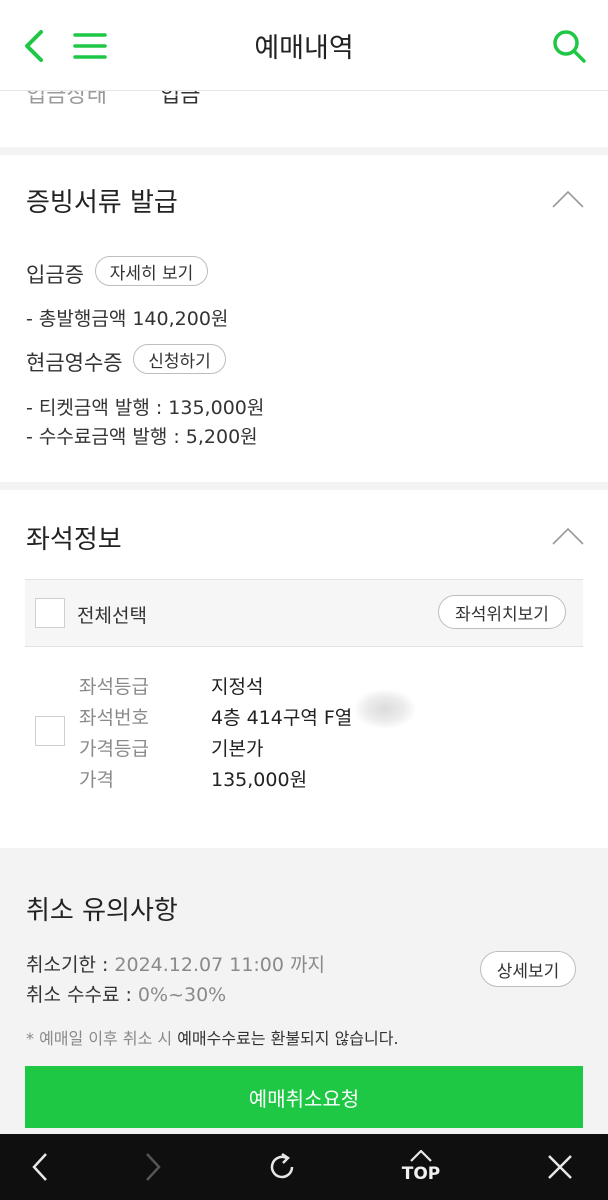 This screenshot has width=608, height=1200. What do you see at coordinates (82, 995) in the screenshot?
I see `cancel-fee-label: 취소 수수료 :` at bounding box center [82, 995].